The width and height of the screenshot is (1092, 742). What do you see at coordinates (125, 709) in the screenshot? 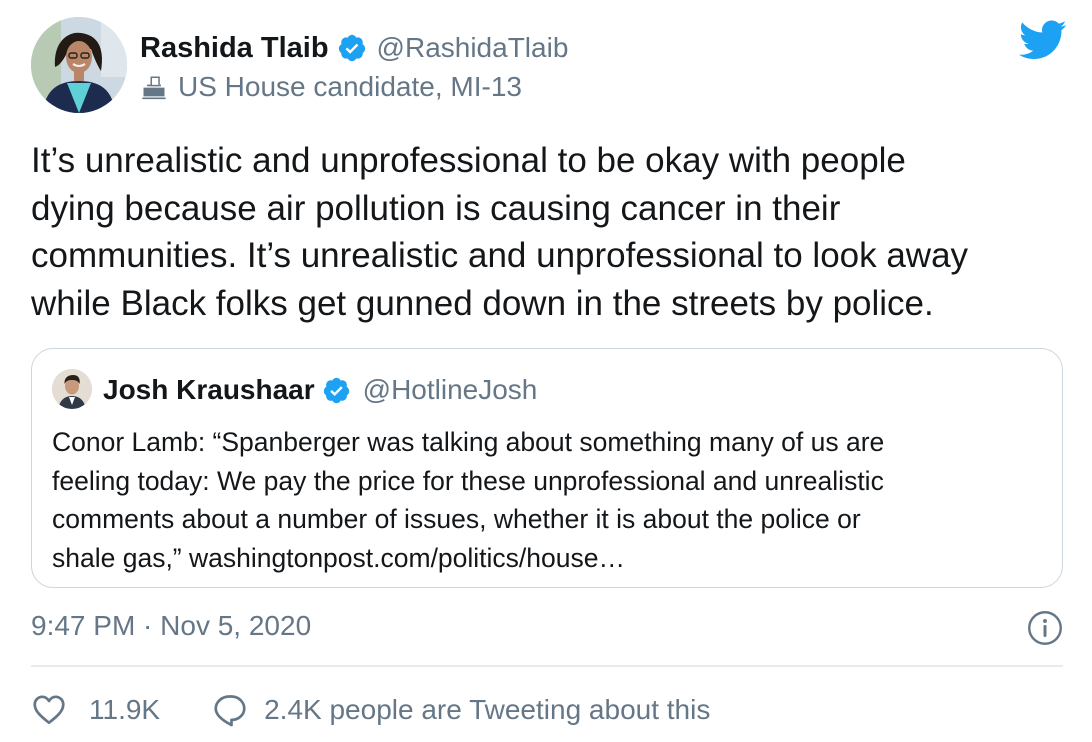
I see `like-count: 11.9K` at bounding box center [125, 709].